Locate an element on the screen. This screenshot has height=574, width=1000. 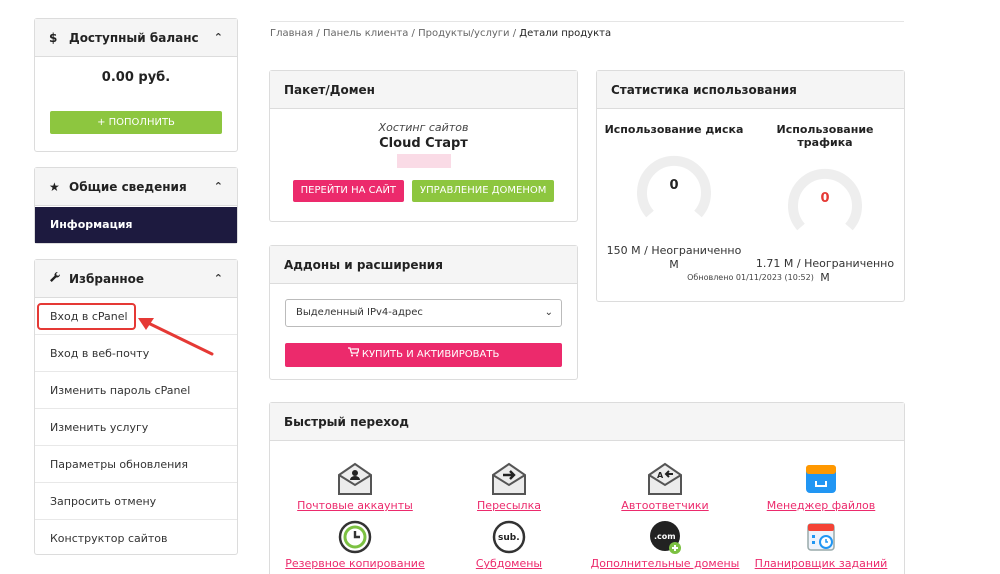
addons-title: Аддоны и расширения is located at coordinates (423, 265).